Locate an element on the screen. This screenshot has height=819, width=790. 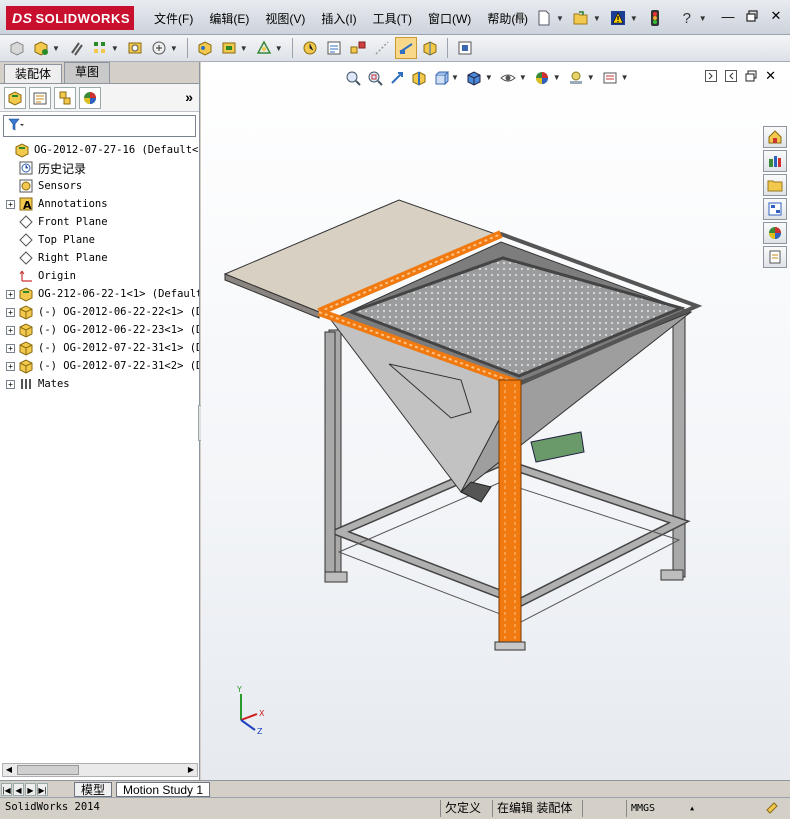
insert-component-icon is located at coordinates (41, 48).